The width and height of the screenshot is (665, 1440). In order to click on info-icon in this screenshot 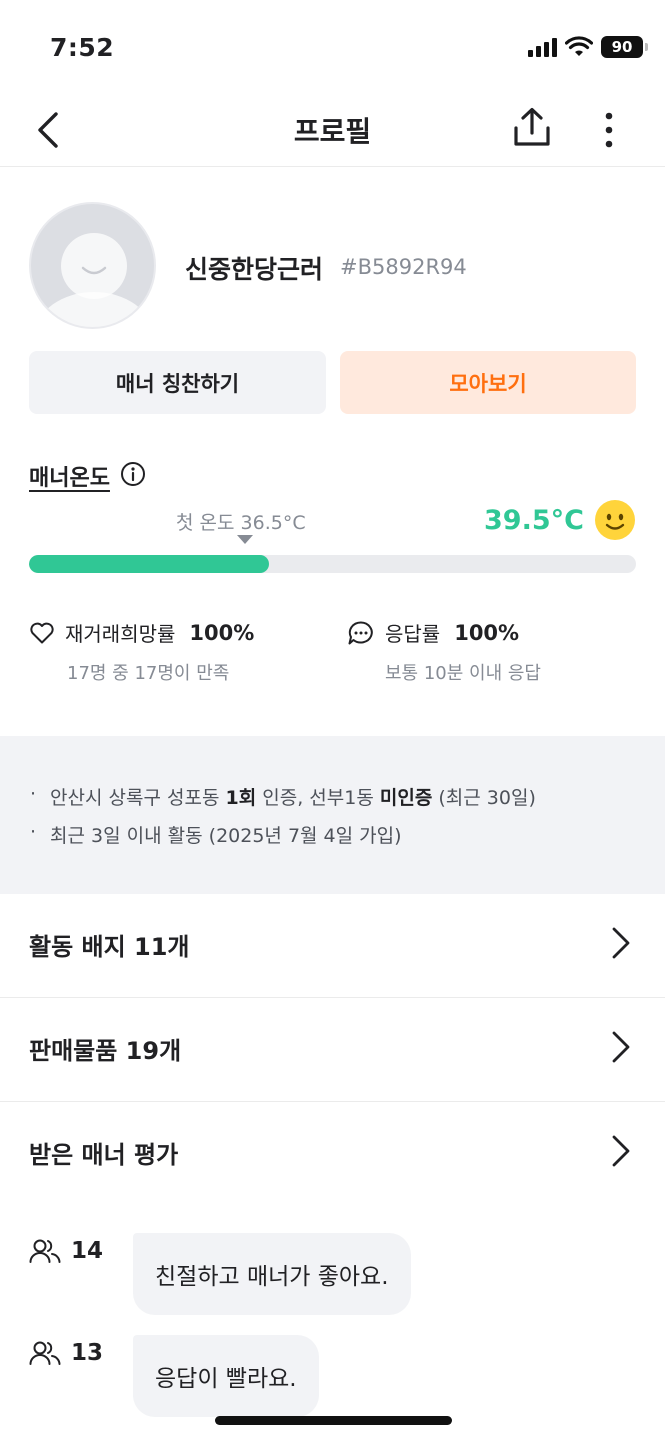, I will do `click(133, 474)`.